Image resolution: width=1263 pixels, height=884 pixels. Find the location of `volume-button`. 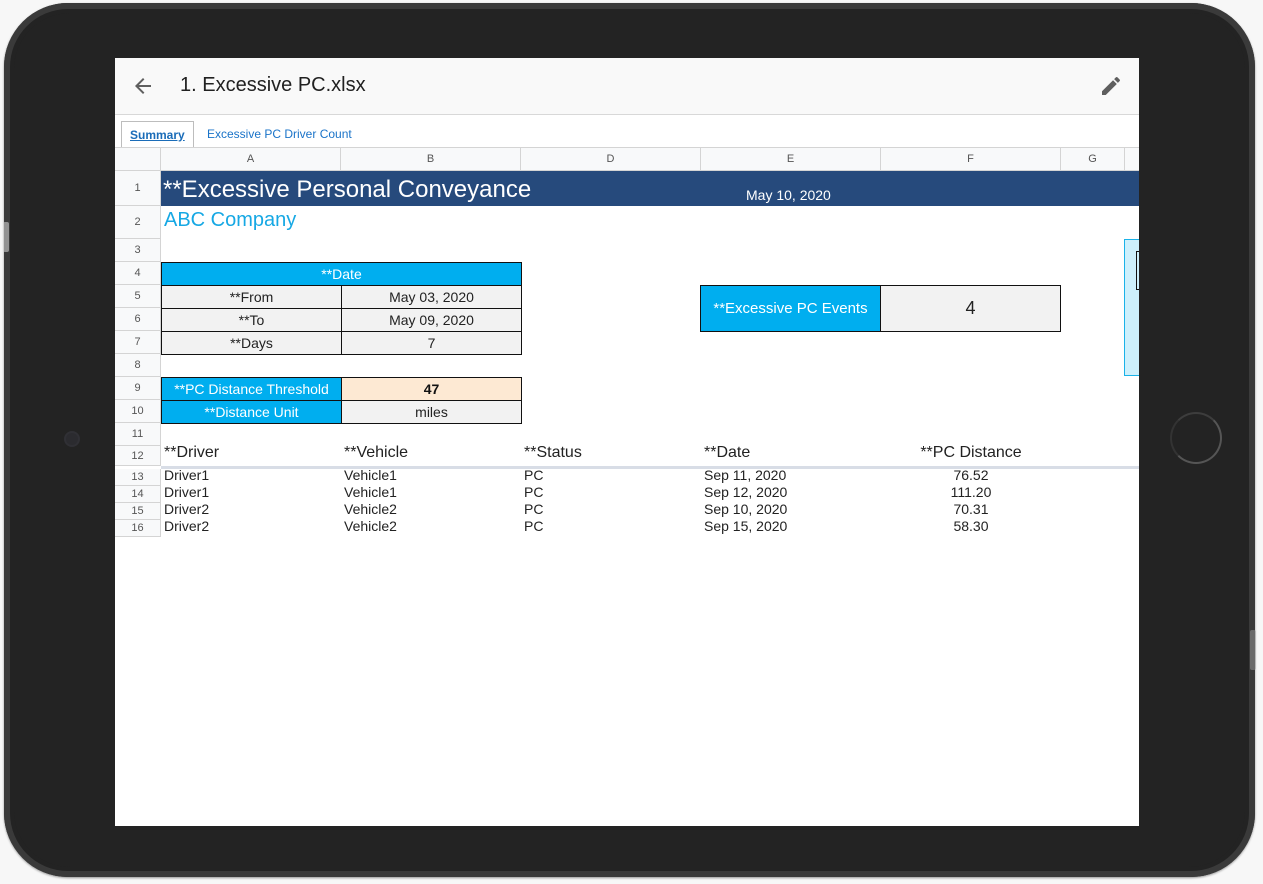

volume-button is located at coordinates (6, 237).